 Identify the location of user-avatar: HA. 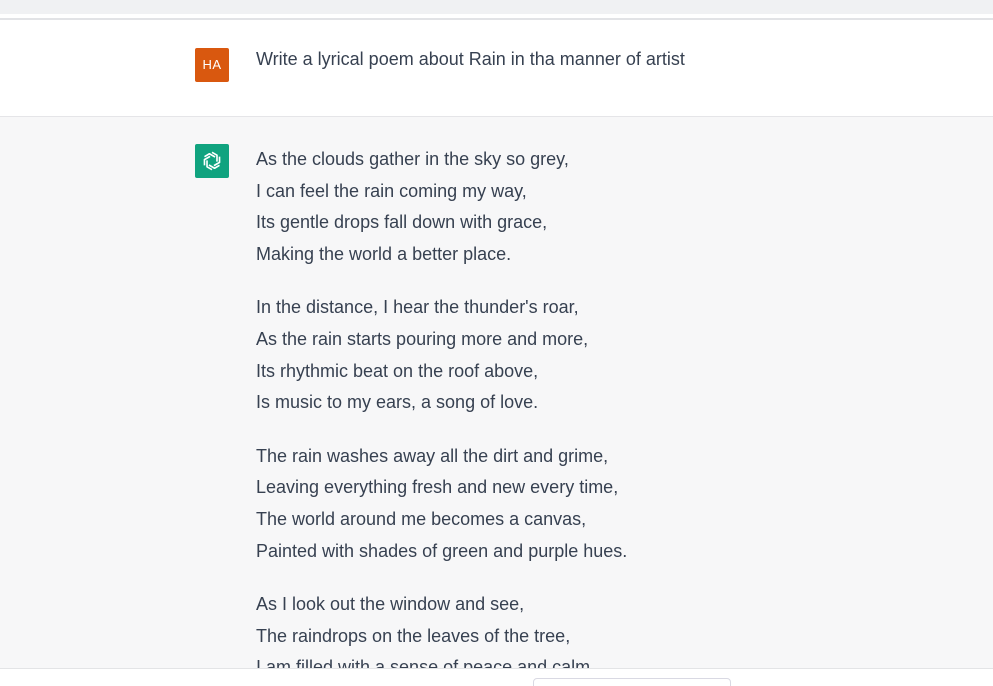
(212, 65).